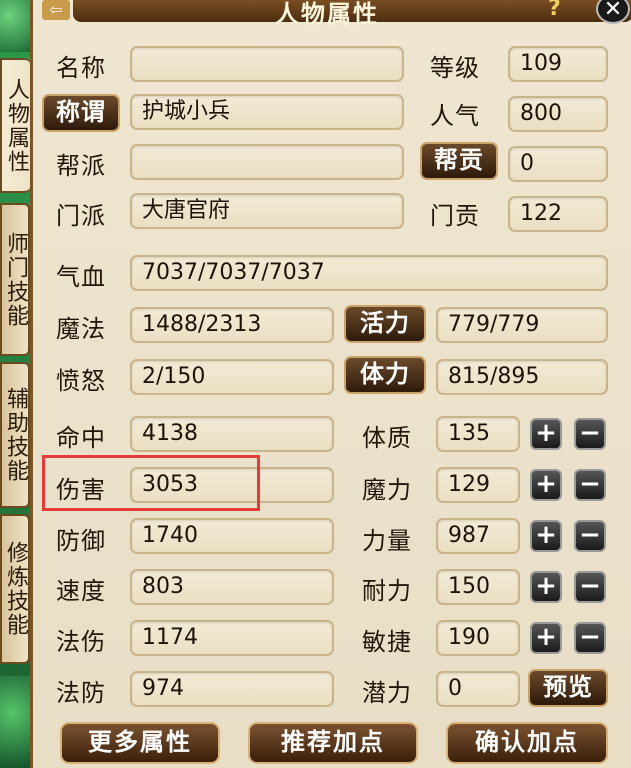  Describe the element at coordinates (267, 64) in the screenshot. I see `name-field` at that location.